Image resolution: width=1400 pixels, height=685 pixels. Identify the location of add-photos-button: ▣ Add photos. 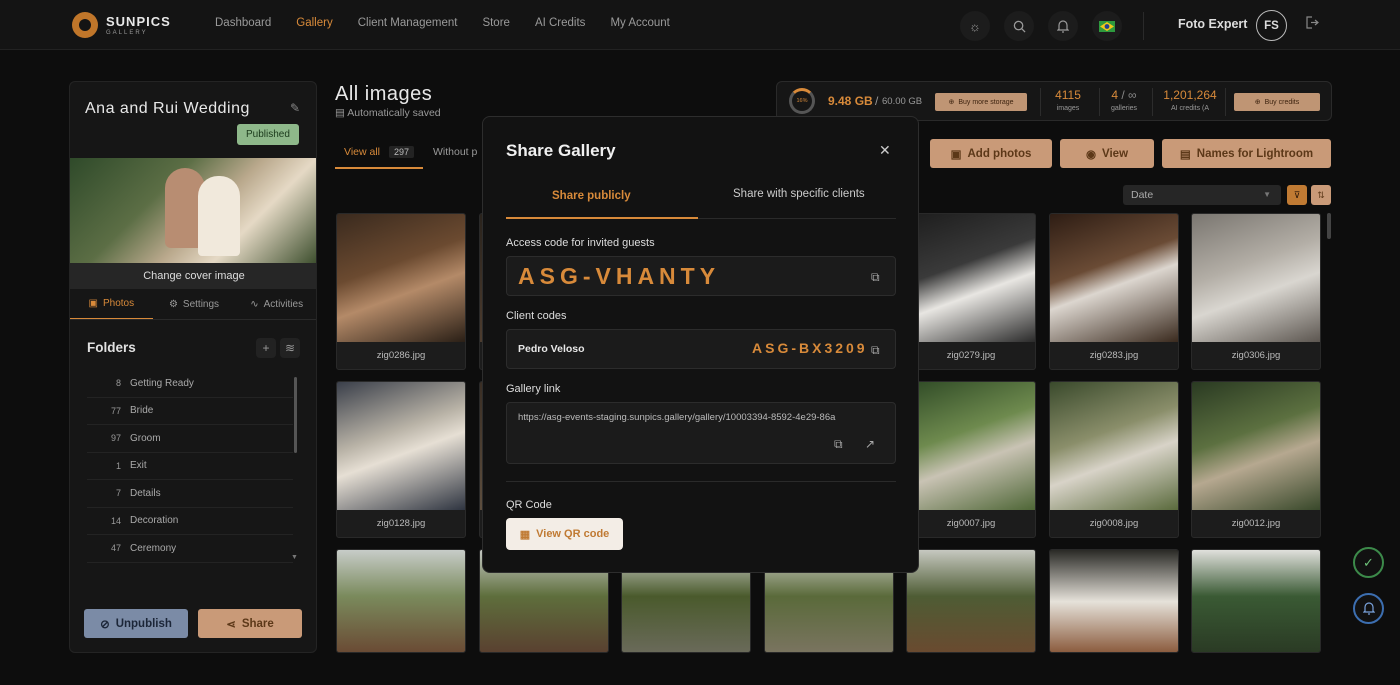
(991, 153).